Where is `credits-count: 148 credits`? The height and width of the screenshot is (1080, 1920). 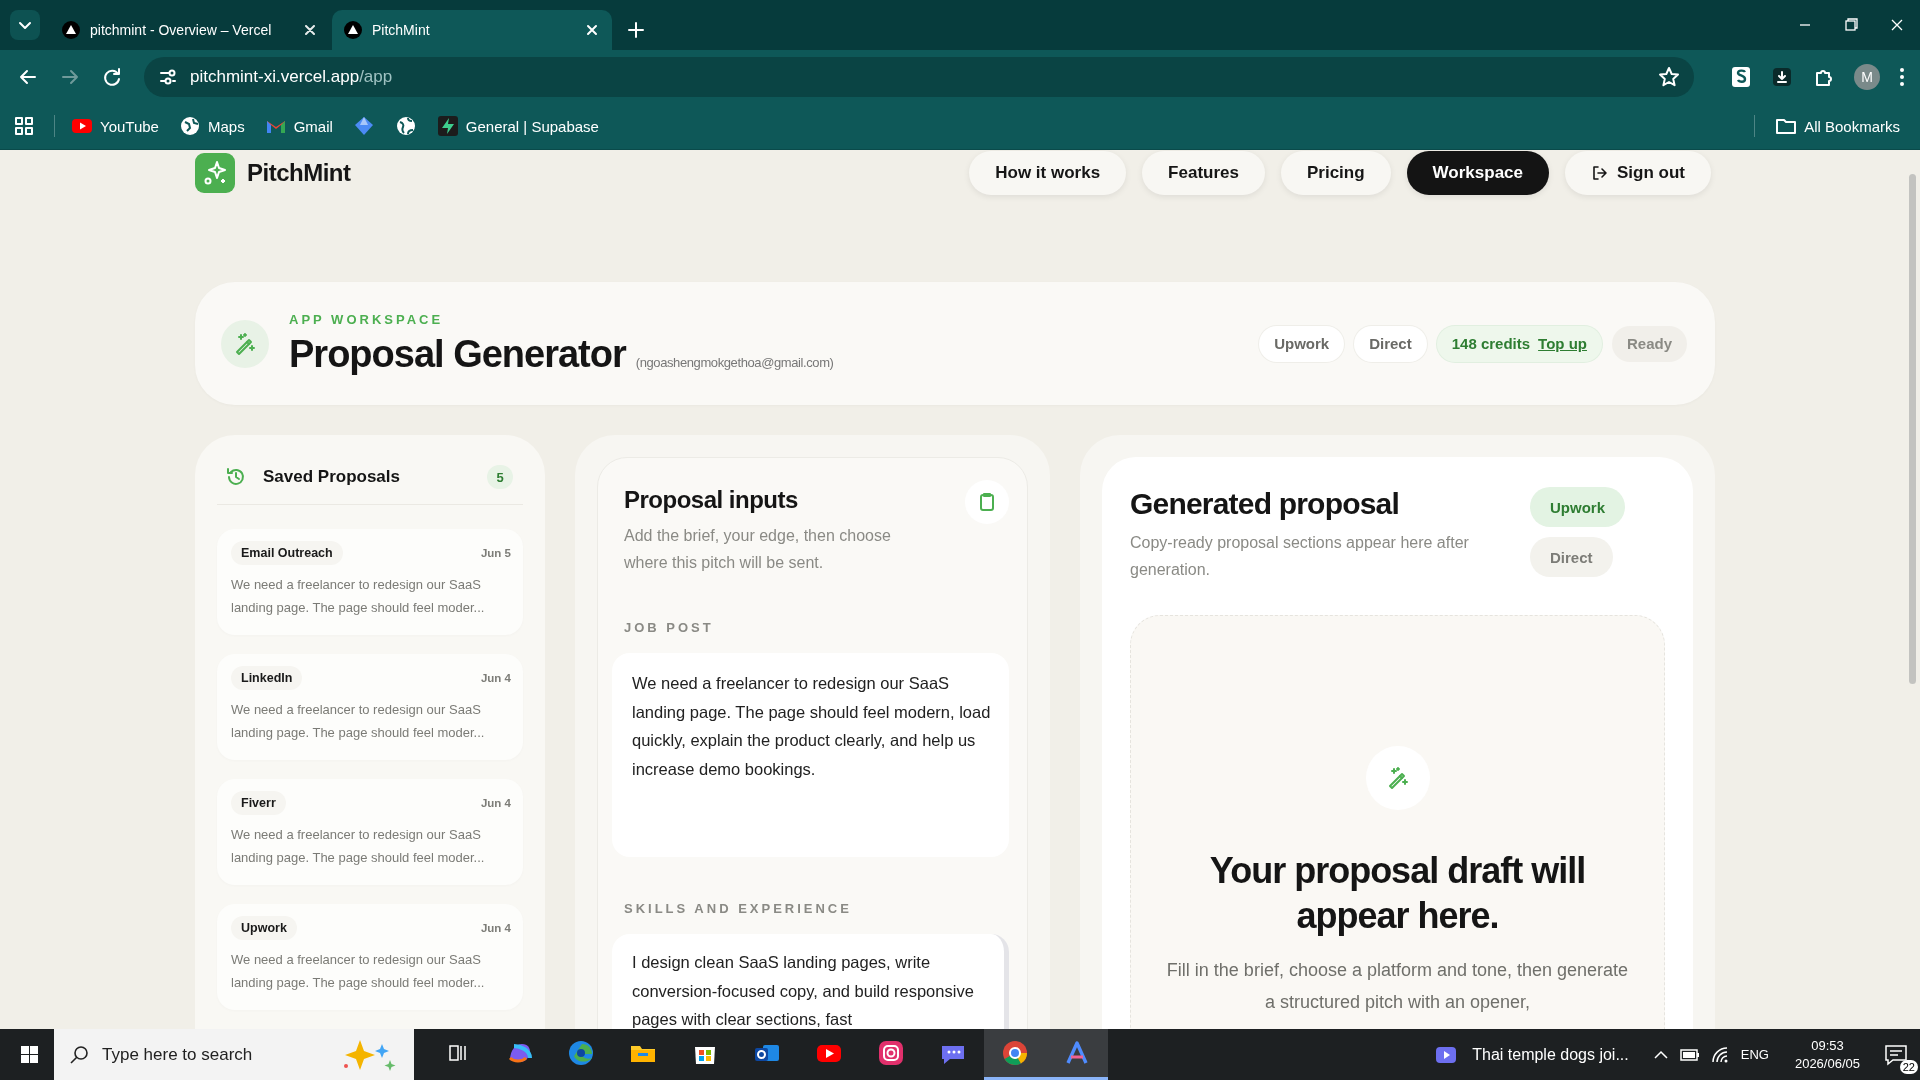 credits-count: 148 credits is located at coordinates (1491, 343).